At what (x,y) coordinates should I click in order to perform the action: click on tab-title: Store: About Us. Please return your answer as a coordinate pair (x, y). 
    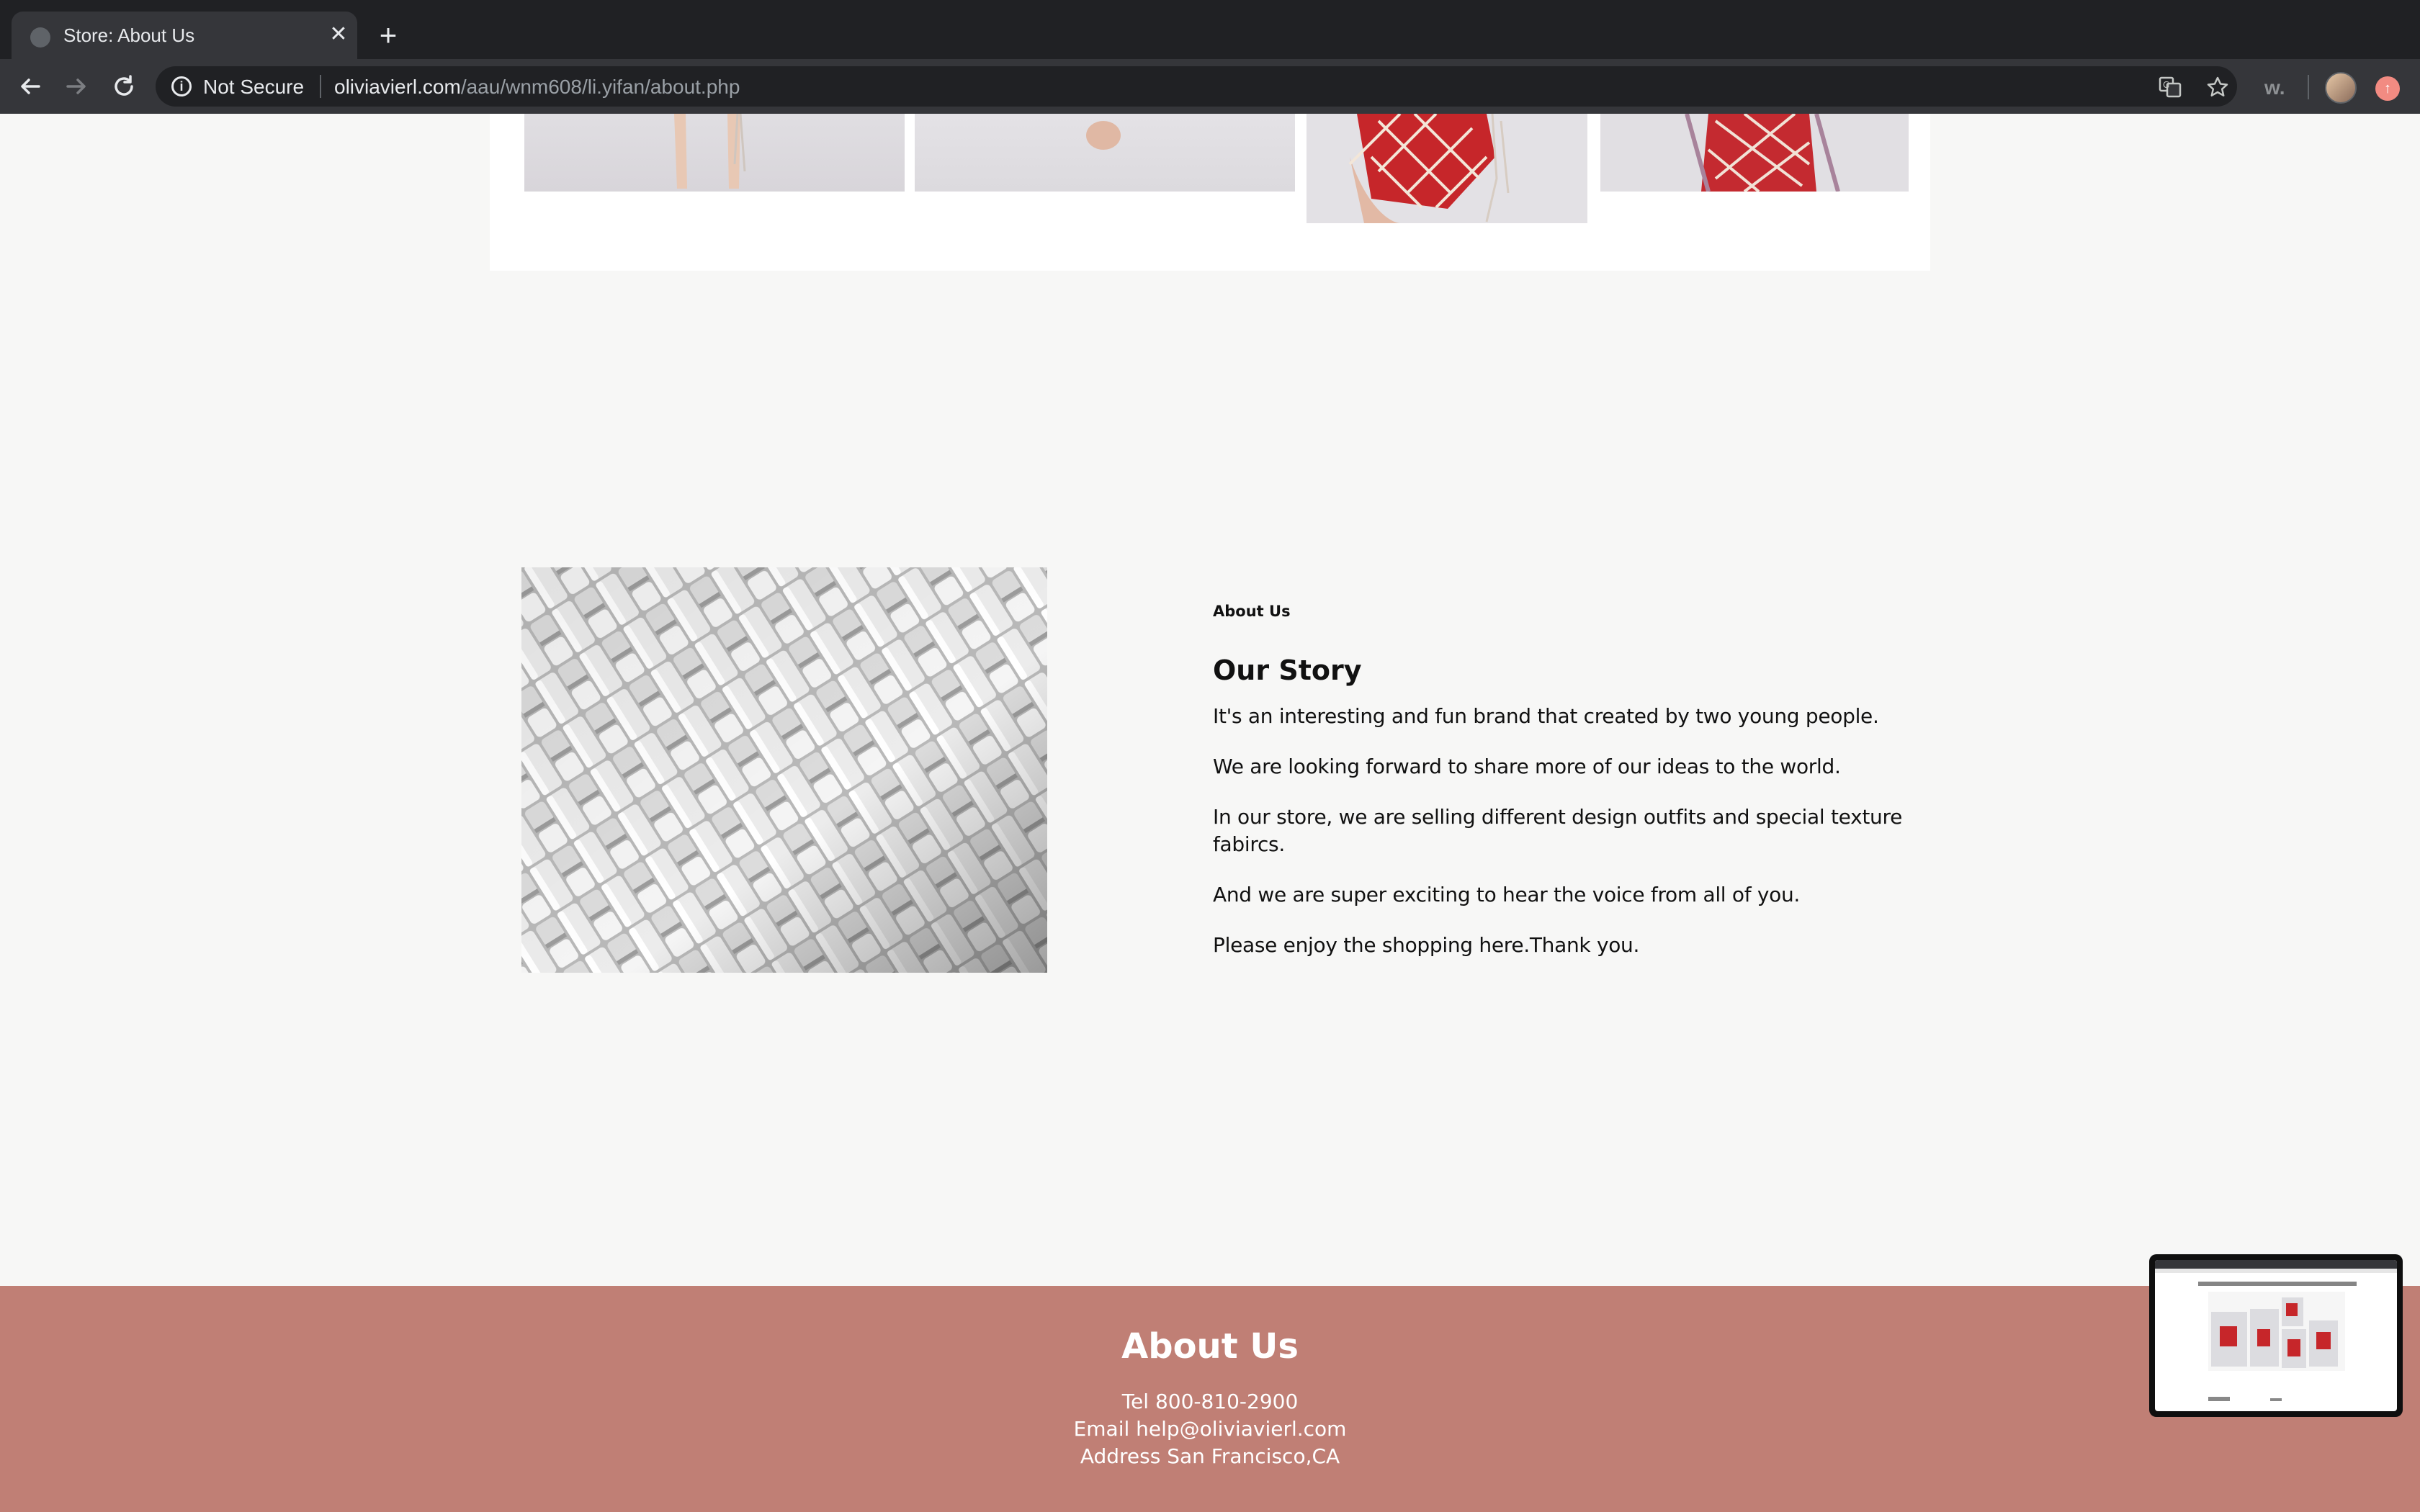
    Looking at the image, I should click on (129, 35).